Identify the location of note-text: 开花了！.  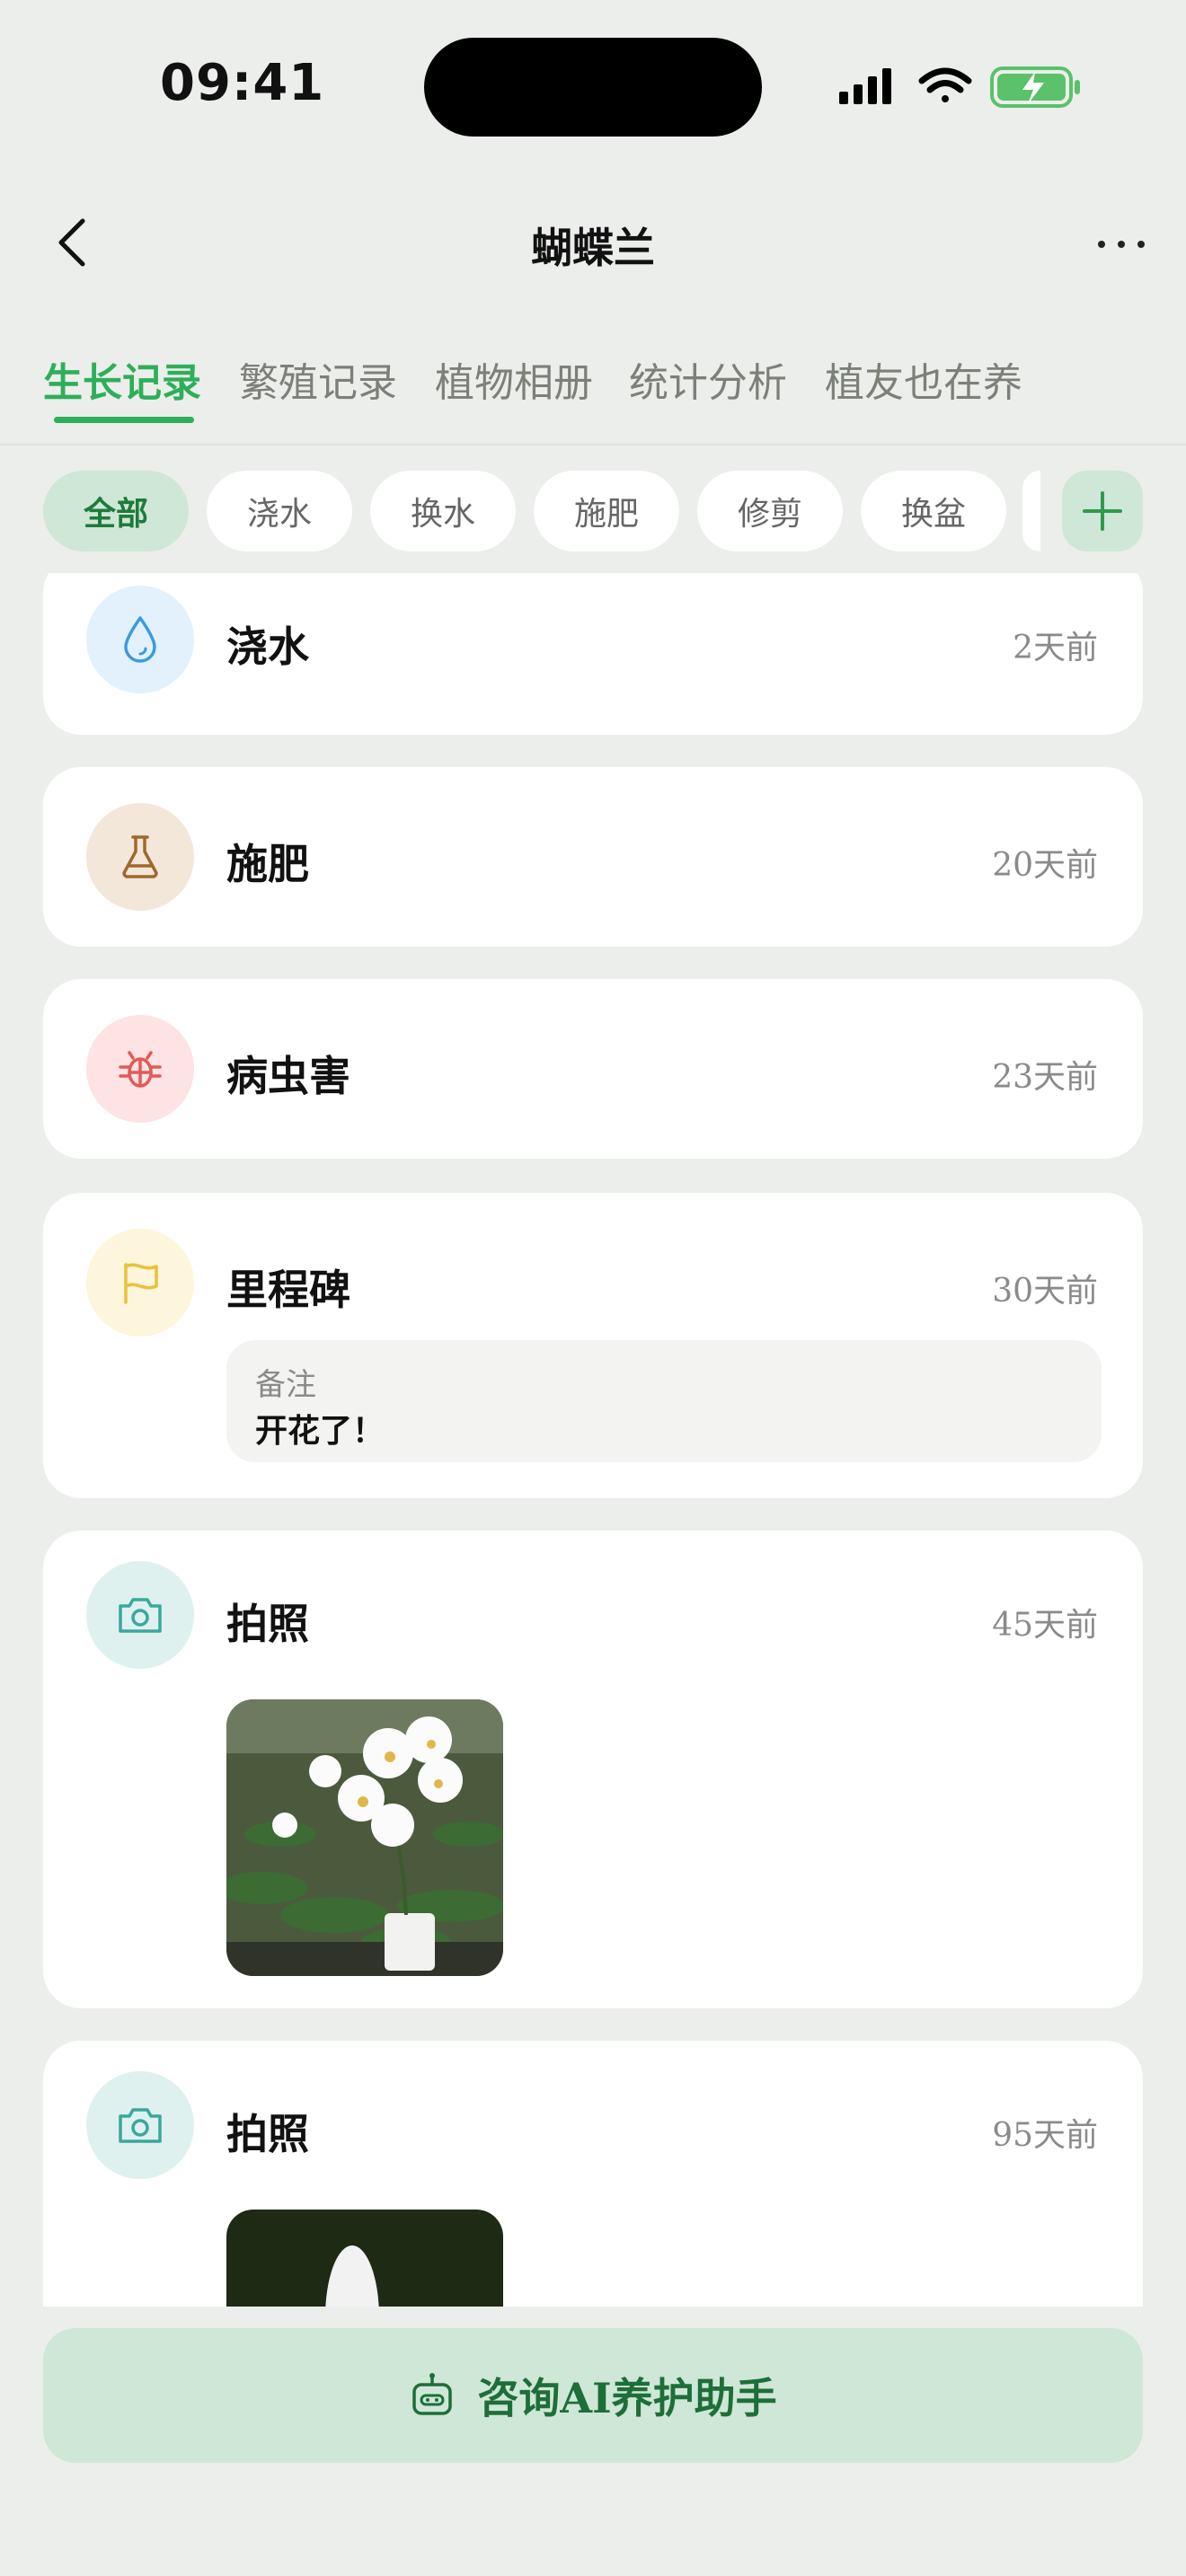
(320, 1431).